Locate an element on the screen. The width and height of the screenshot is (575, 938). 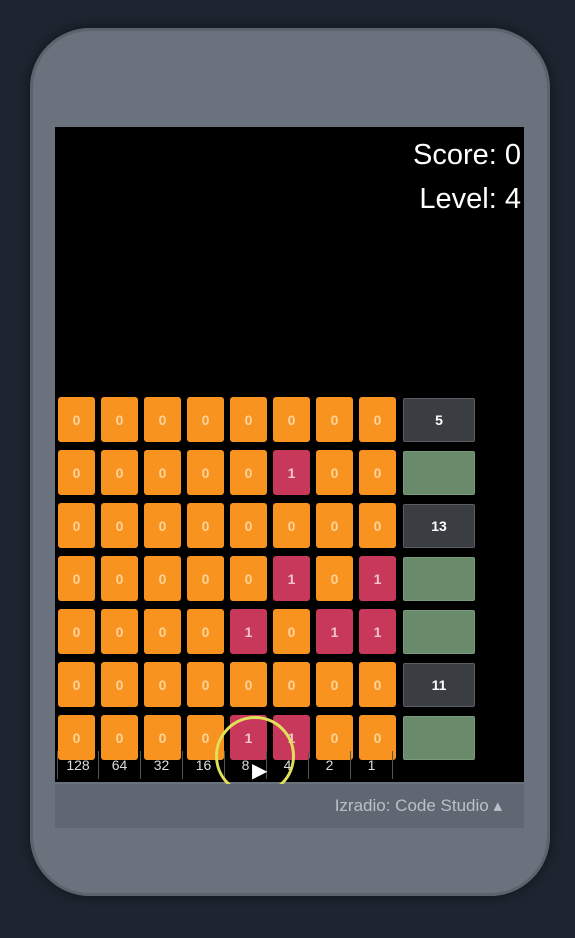
bit-row: 000000005 is located at coordinates (266, 419).